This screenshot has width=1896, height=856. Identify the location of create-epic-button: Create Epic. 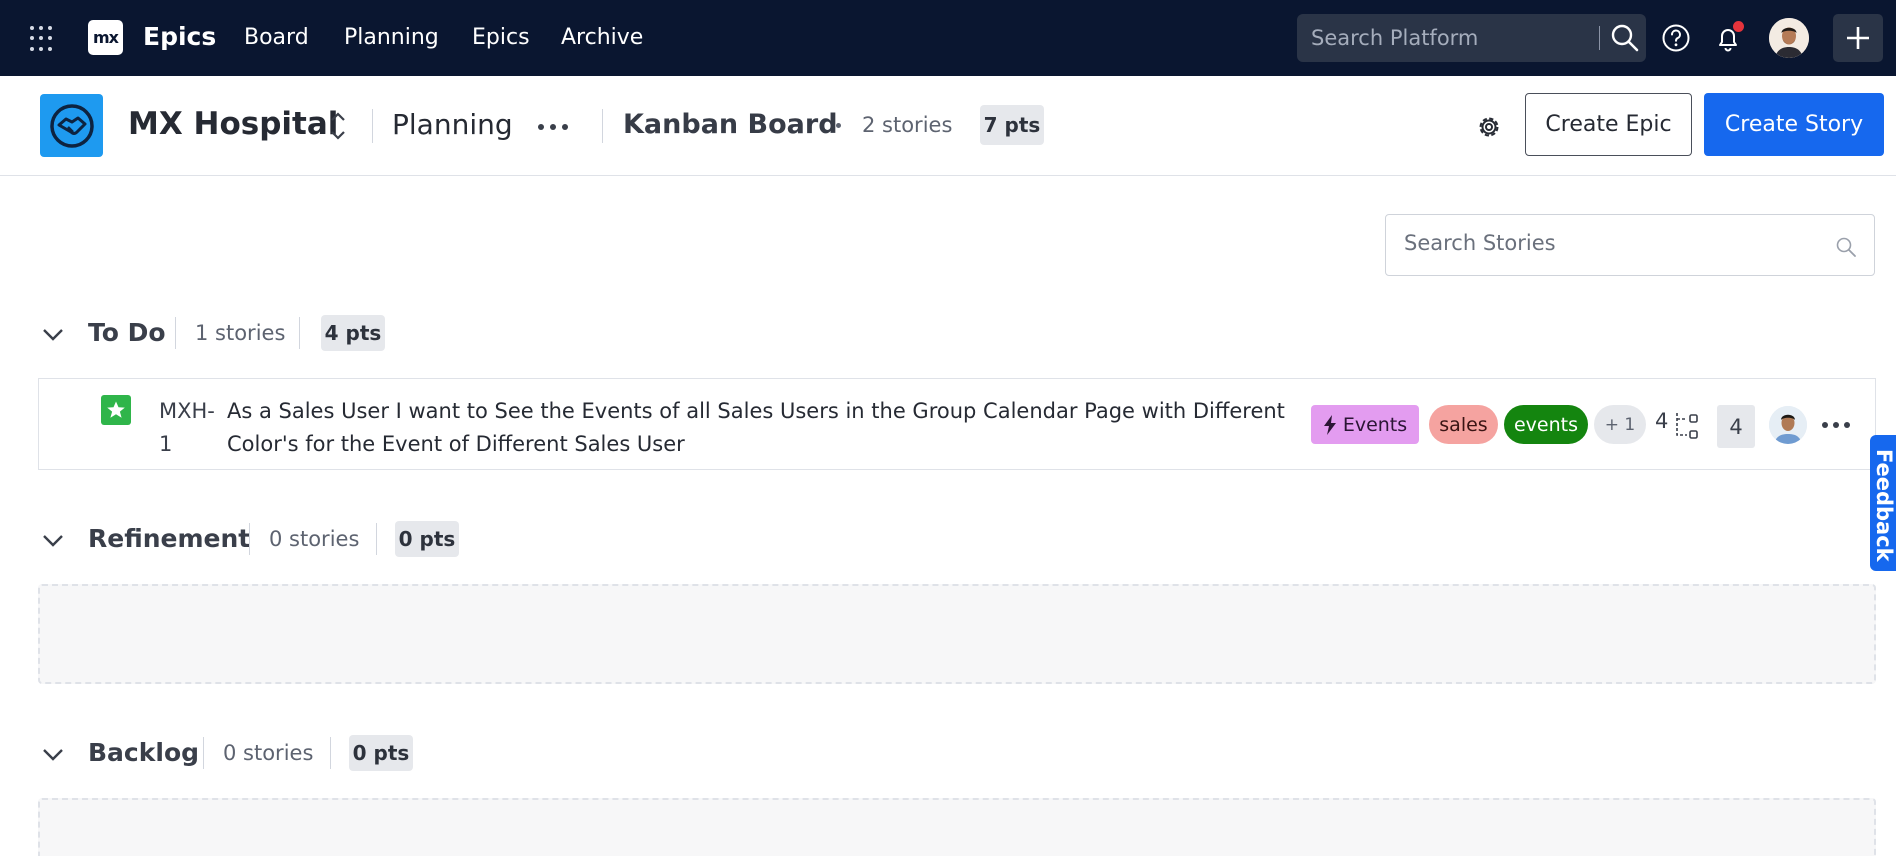
(1608, 124).